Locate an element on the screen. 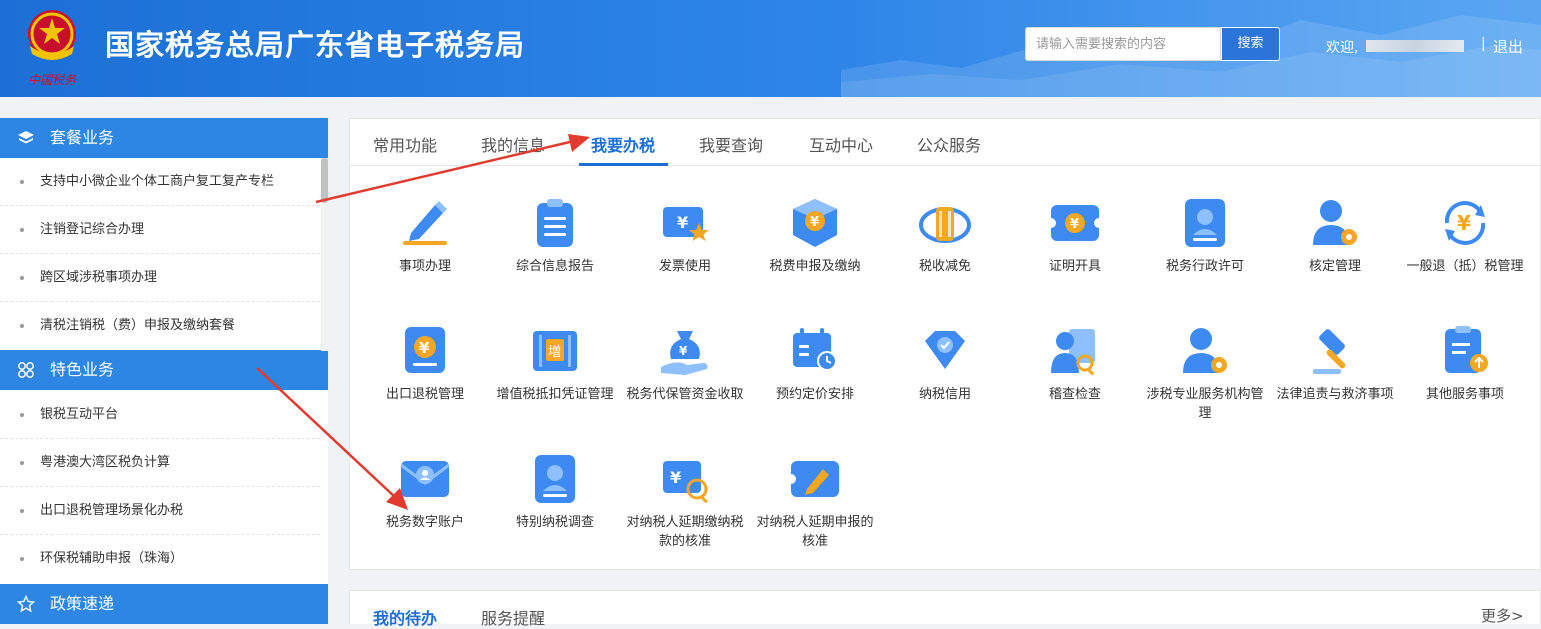  service-label: 税费申报及缴纳 is located at coordinates (815, 266).